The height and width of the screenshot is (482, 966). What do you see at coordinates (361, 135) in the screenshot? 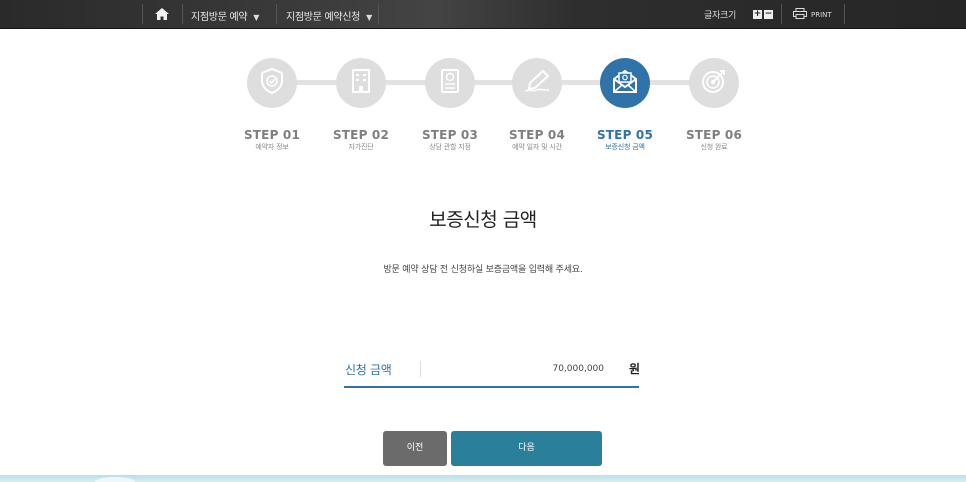
I see `step-2-title: STEP 02` at bounding box center [361, 135].